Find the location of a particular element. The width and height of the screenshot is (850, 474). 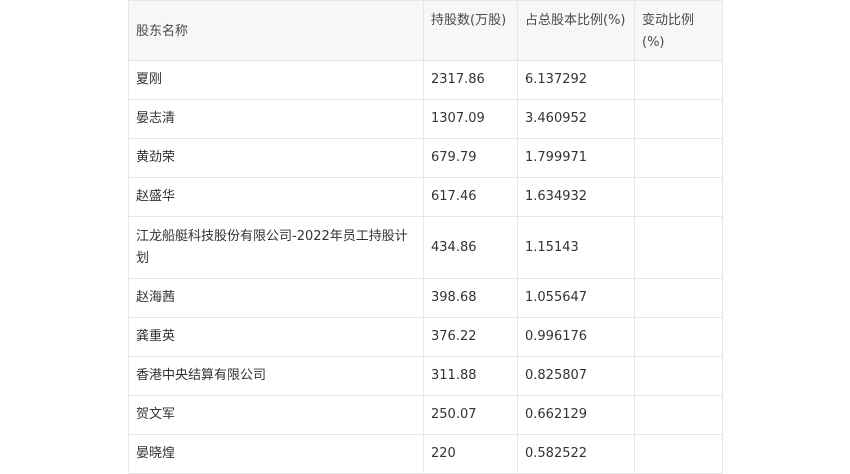

cell-name: 赵海茜 is located at coordinates (276, 298).